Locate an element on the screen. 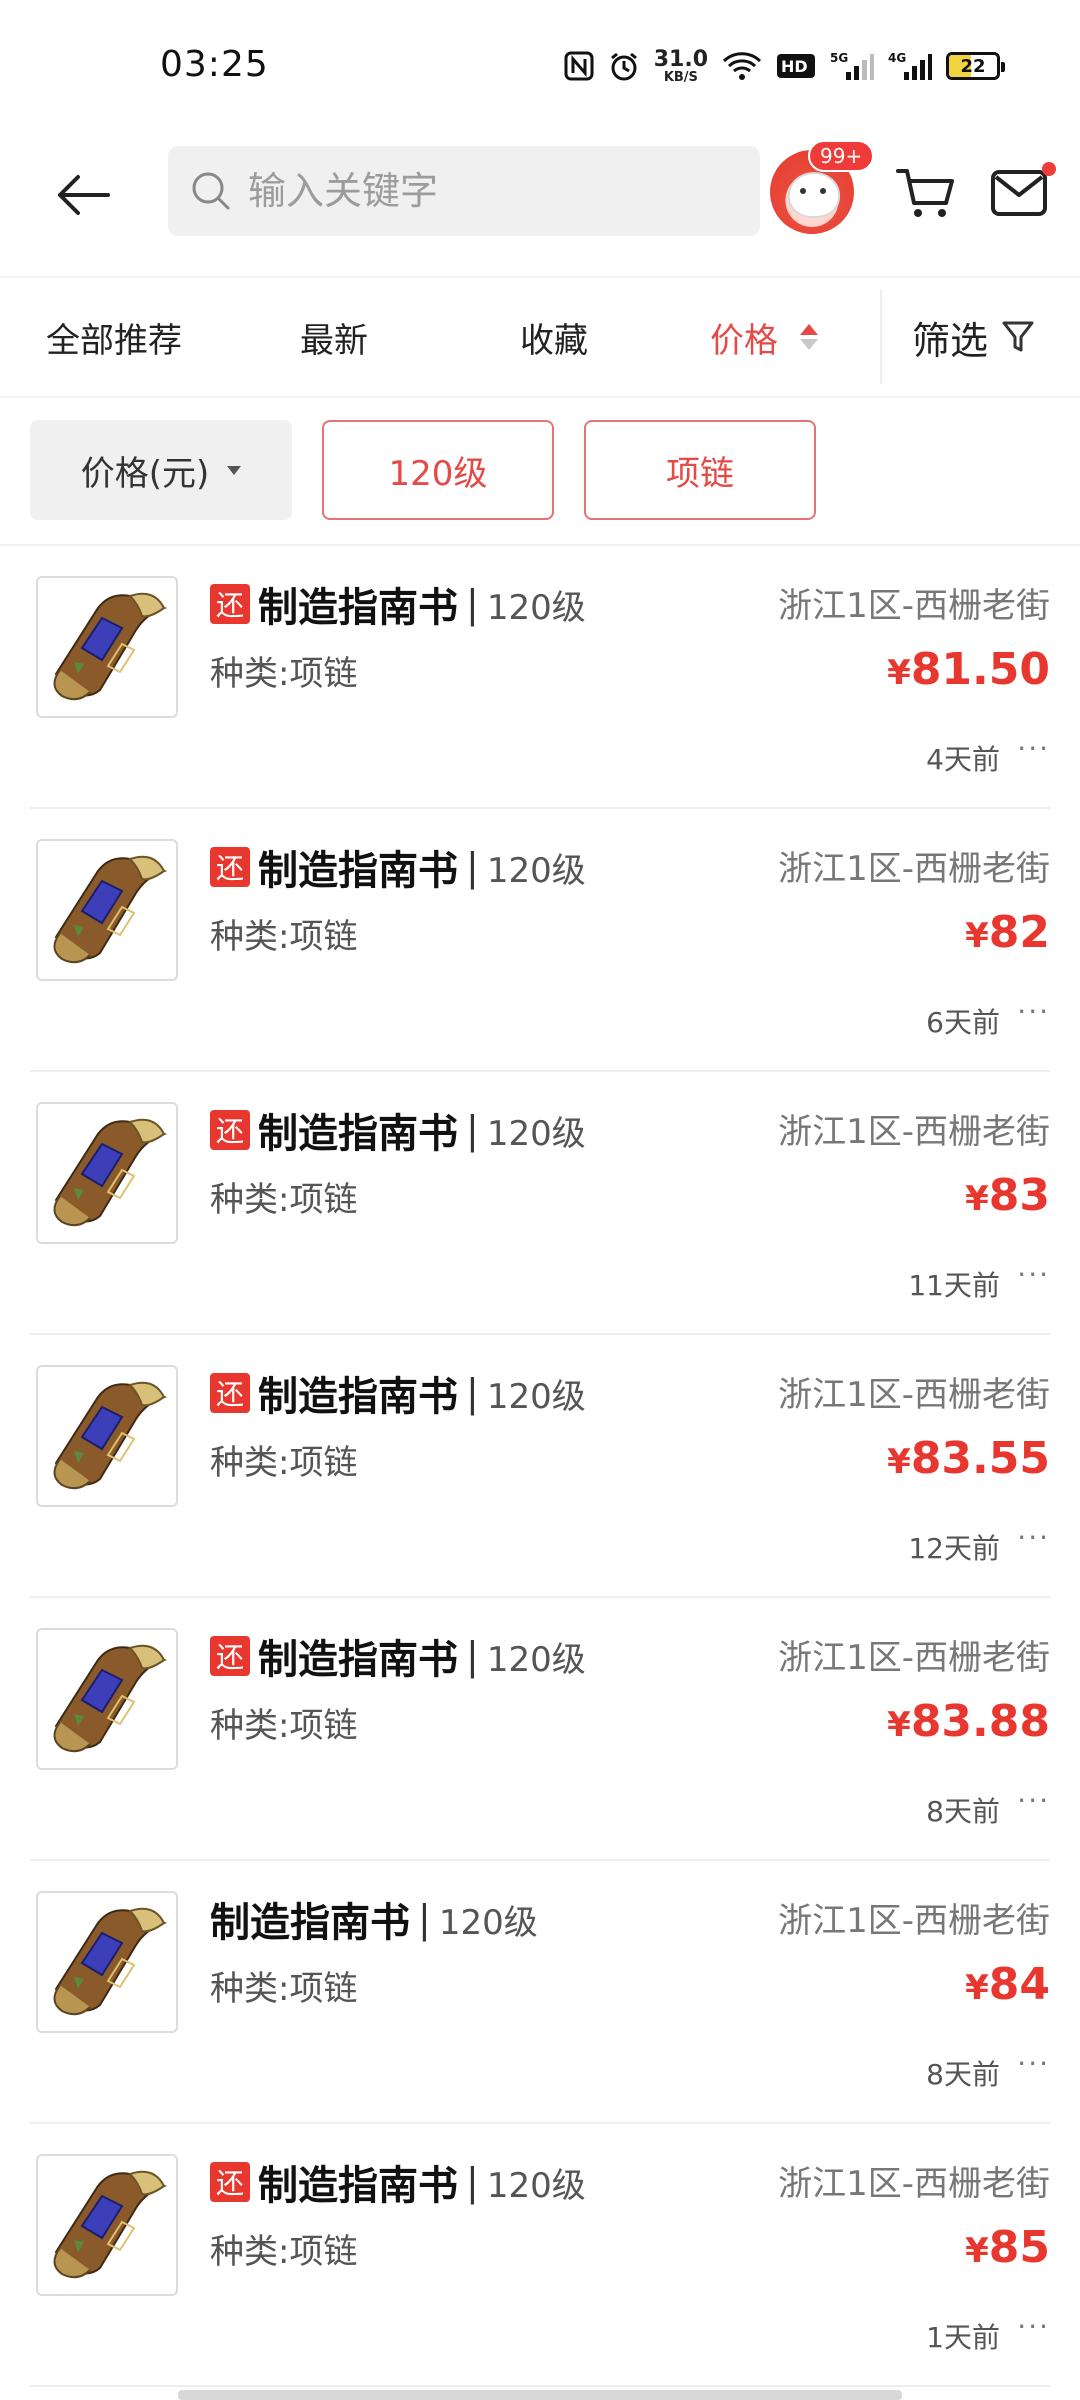 The width and height of the screenshot is (1080, 2400). svg-text: HD is located at coordinates (794, 66).